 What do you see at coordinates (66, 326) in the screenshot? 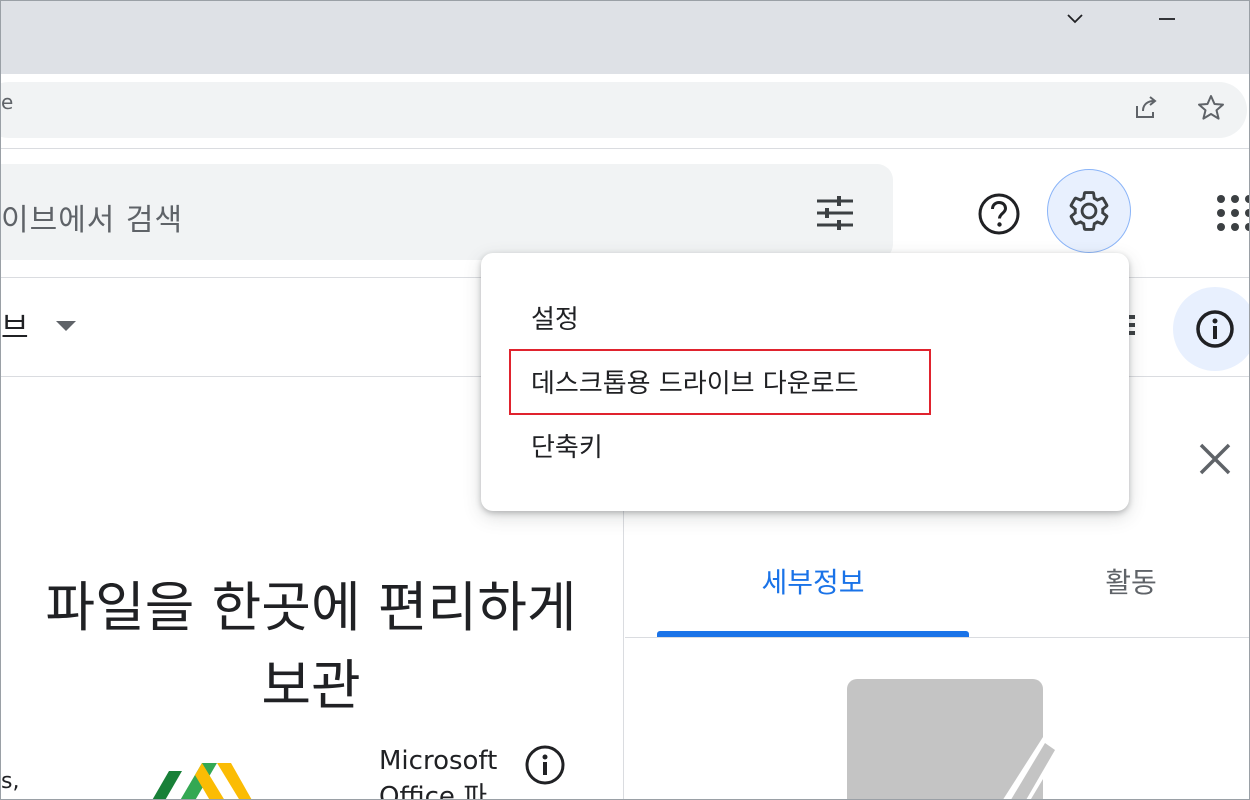
I see `caret-down-icon` at bounding box center [66, 326].